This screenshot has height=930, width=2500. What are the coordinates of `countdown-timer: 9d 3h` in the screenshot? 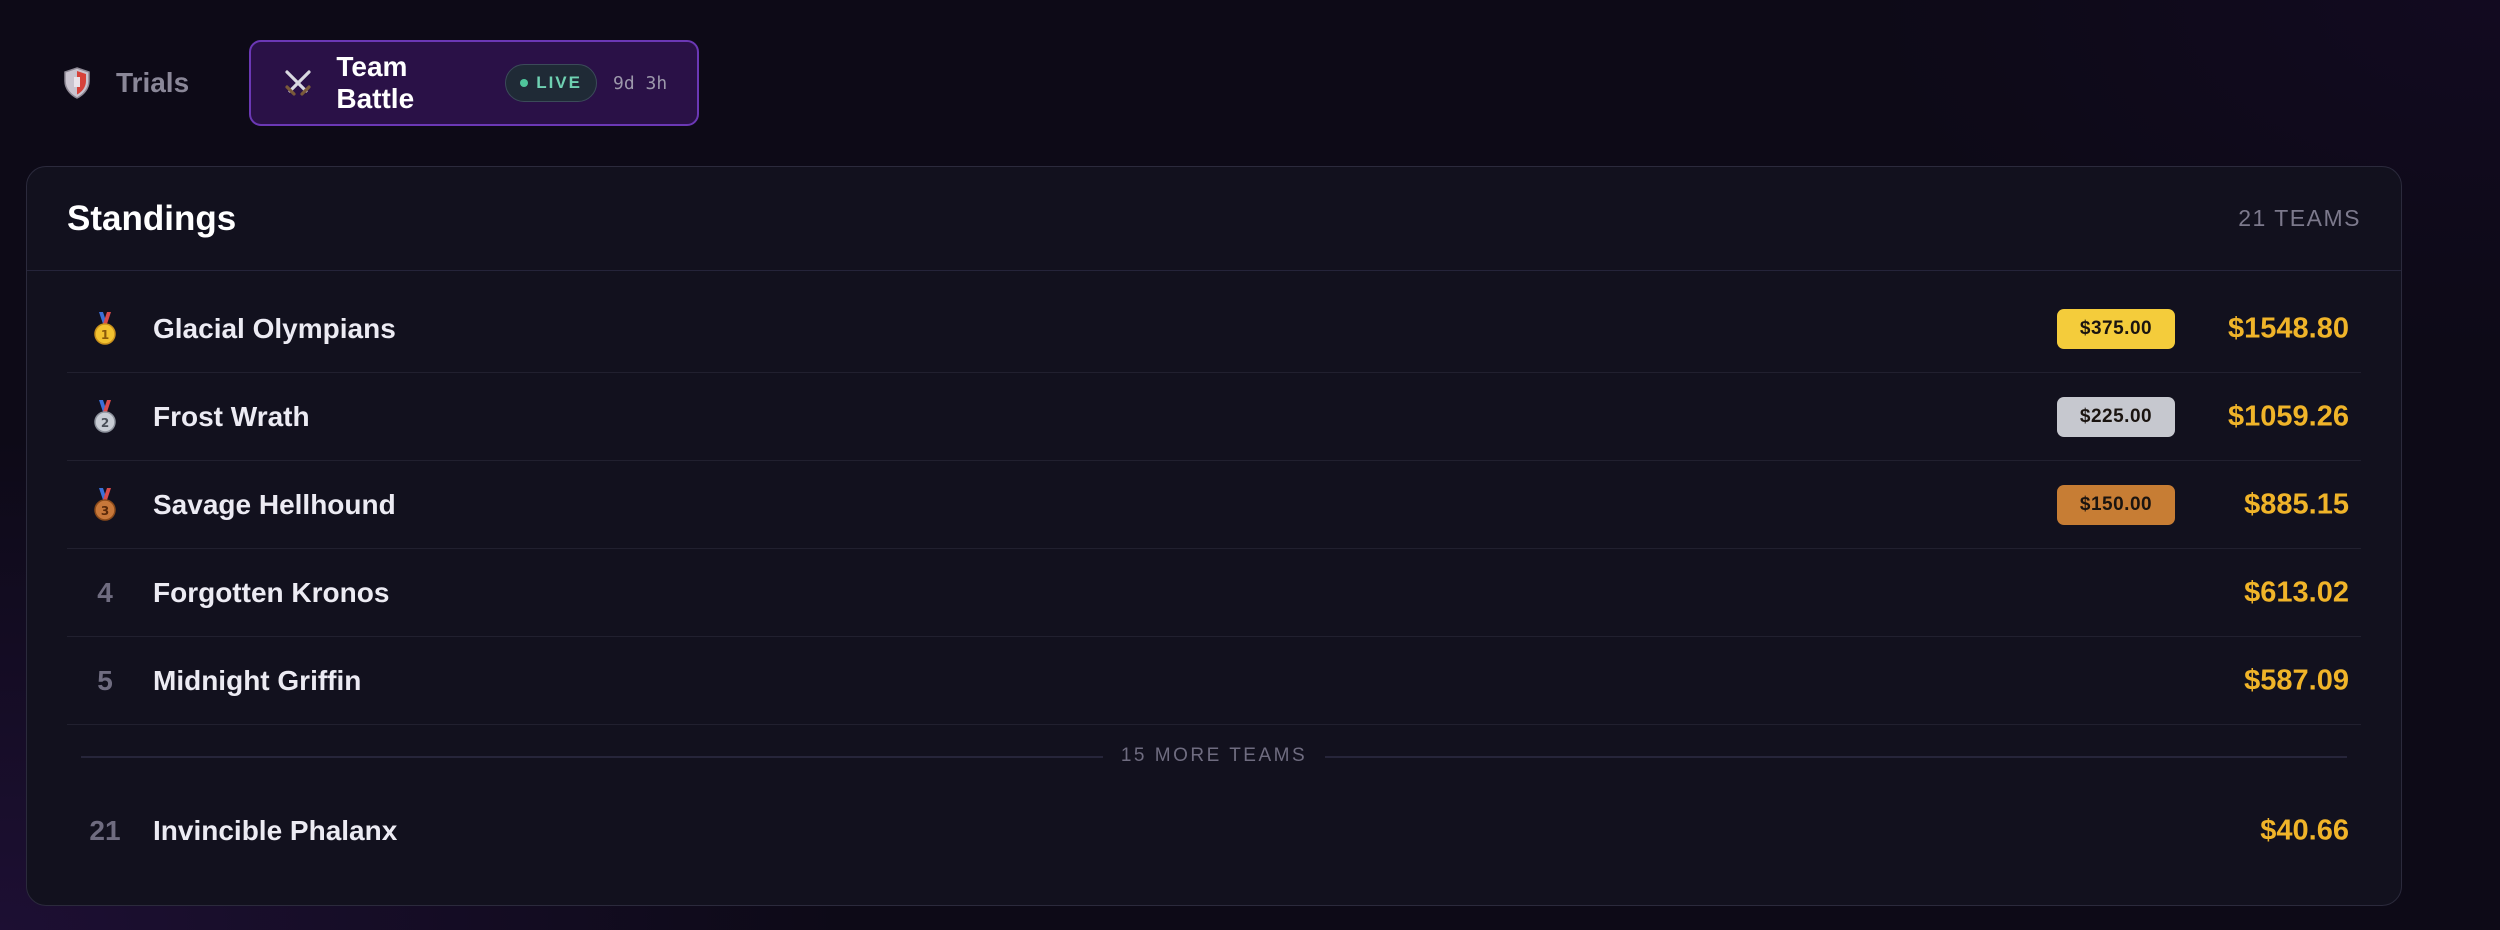 It's located at (640, 83).